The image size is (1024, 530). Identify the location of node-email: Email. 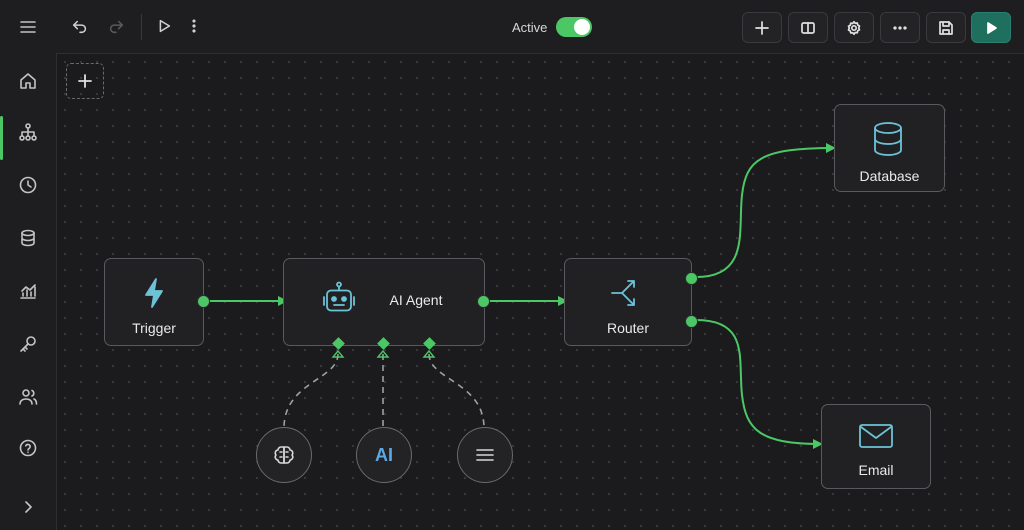
(876, 446).